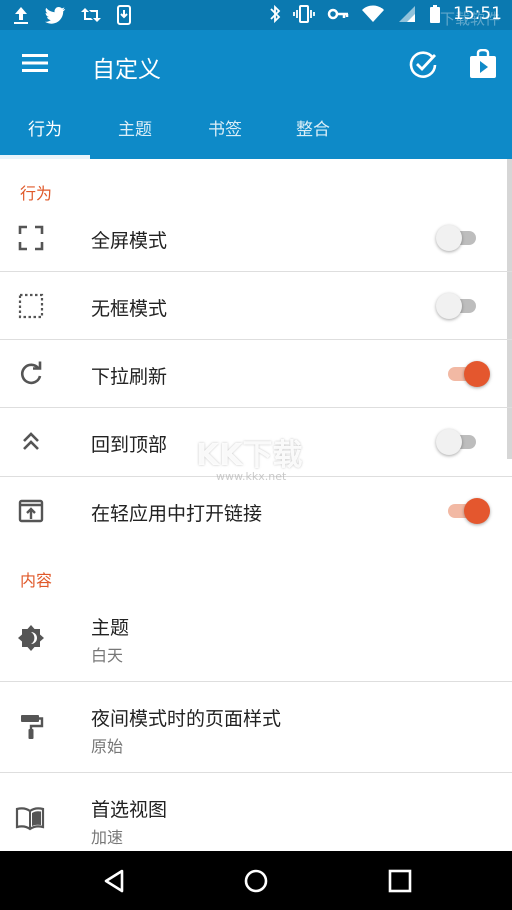 This screenshot has width=512, height=910. Describe the element at coordinates (225, 130) in the screenshot. I see `tab-bookmarks: 书签` at that location.